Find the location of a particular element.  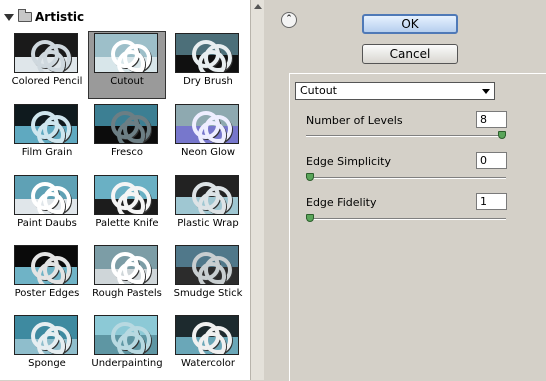

gallery-scrollbar is located at coordinates (257, 190).